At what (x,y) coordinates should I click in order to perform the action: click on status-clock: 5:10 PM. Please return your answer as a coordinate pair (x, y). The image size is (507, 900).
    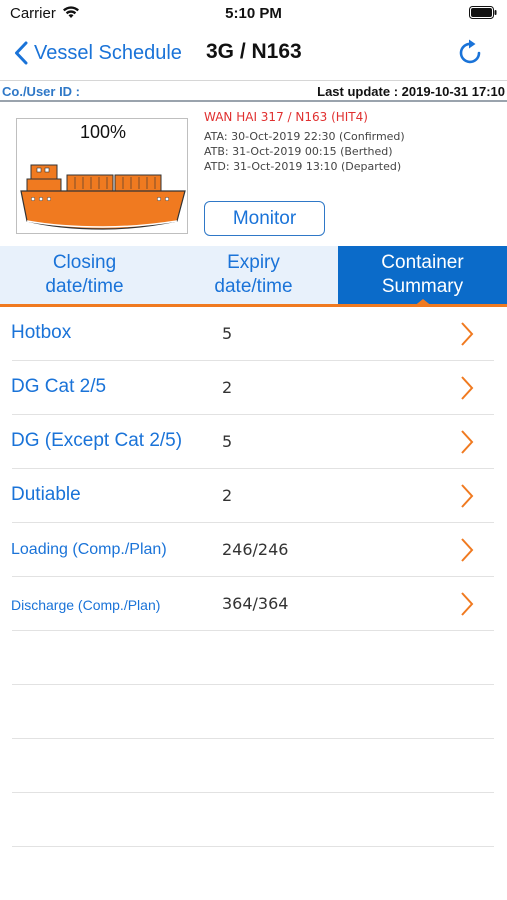
    Looking at the image, I should click on (253, 13).